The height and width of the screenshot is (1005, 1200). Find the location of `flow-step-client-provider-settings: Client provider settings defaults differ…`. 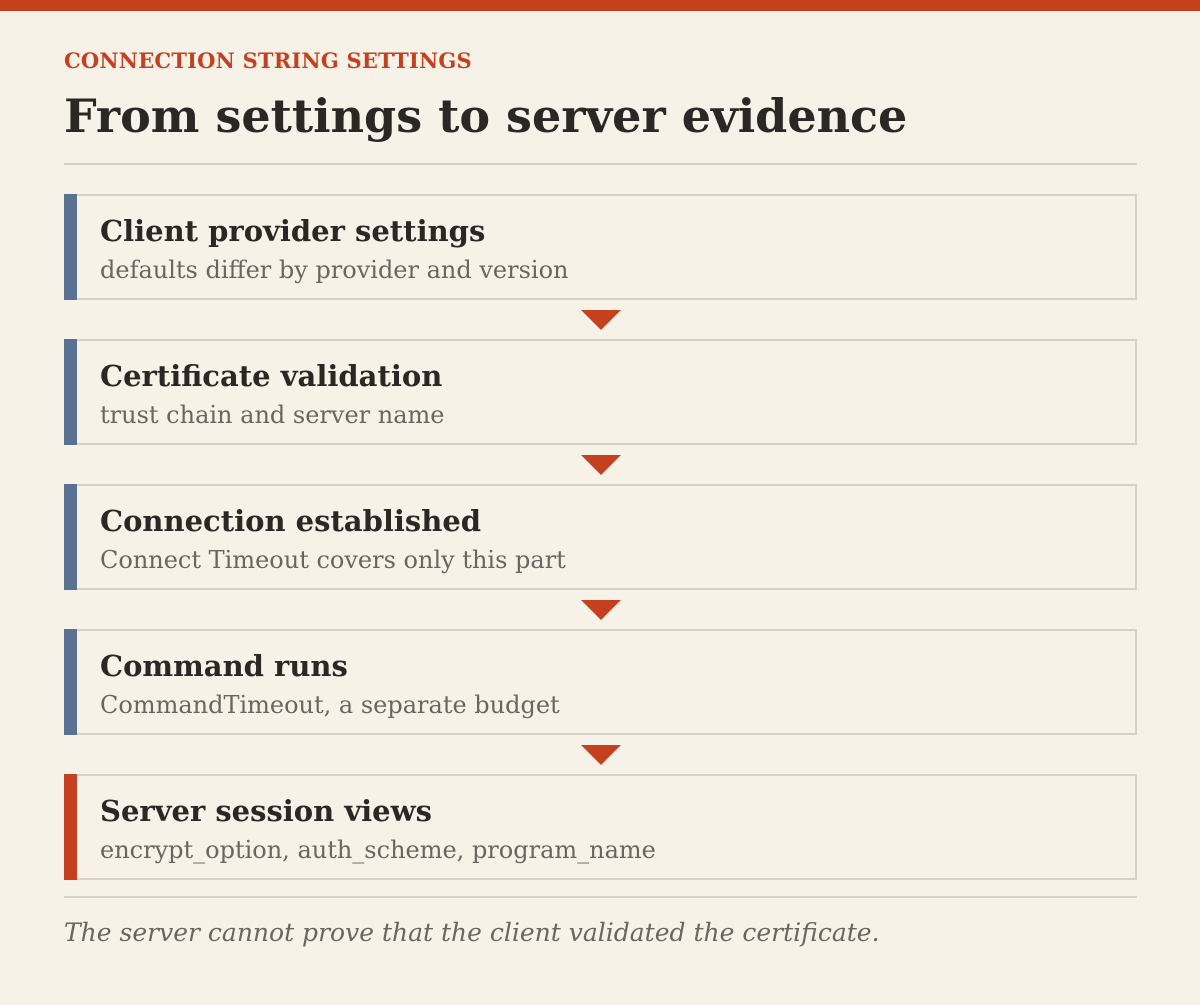

flow-step-client-provider-settings: Client provider settings defaults differ… is located at coordinates (600, 247).